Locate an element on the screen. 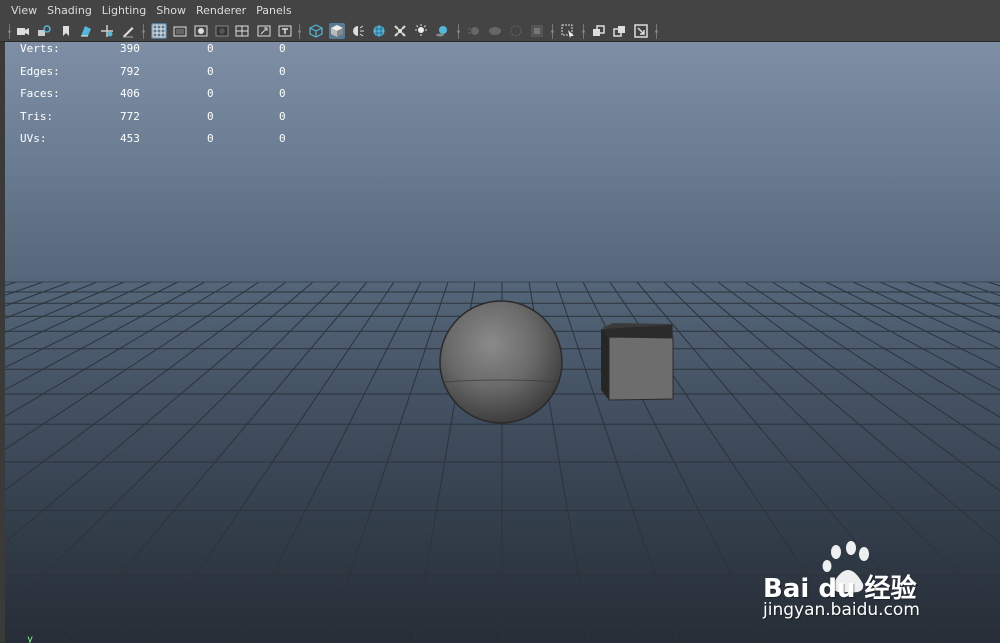 Image resolution: width=1000 pixels, height=643 pixels. stat-value: 453 is located at coordinates (130, 138).